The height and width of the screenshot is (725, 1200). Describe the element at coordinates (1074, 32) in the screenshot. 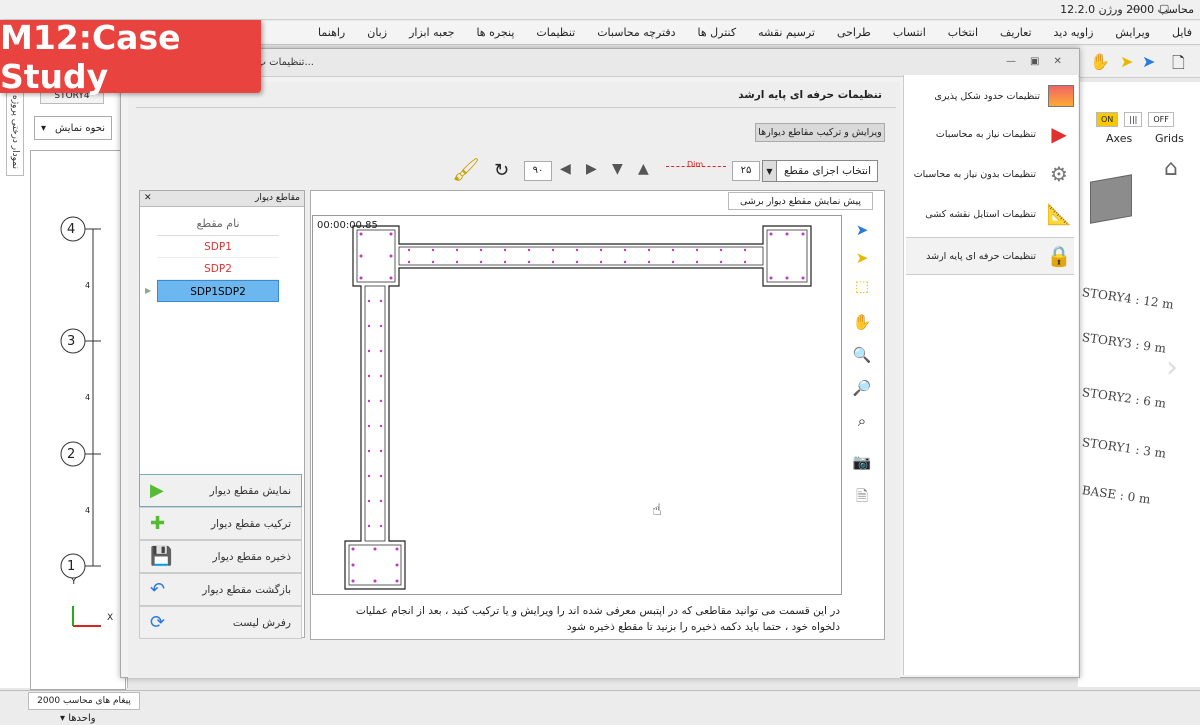

I see `menu-item: زاویه دید` at that location.